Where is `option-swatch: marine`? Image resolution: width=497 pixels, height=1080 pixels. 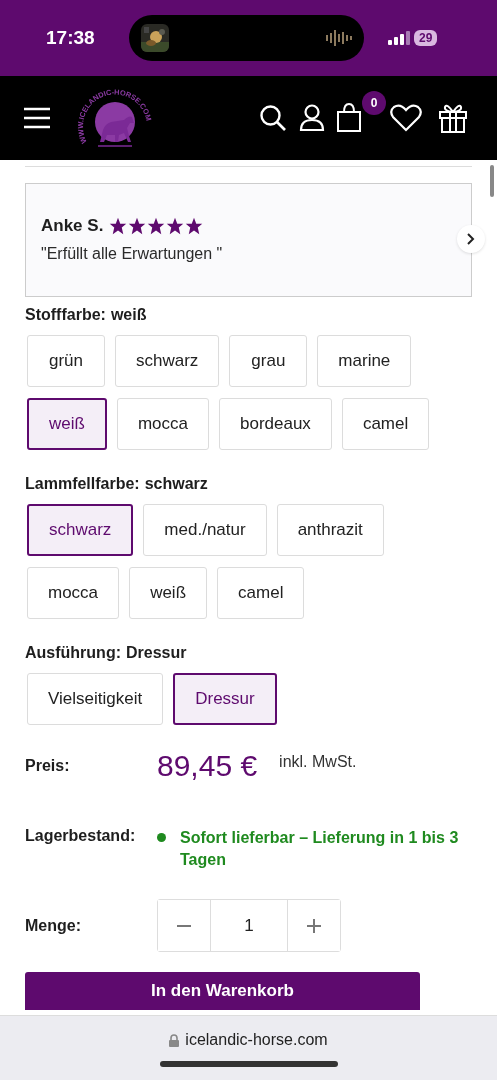
option-swatch: marine is located at coordinates (364, 361).